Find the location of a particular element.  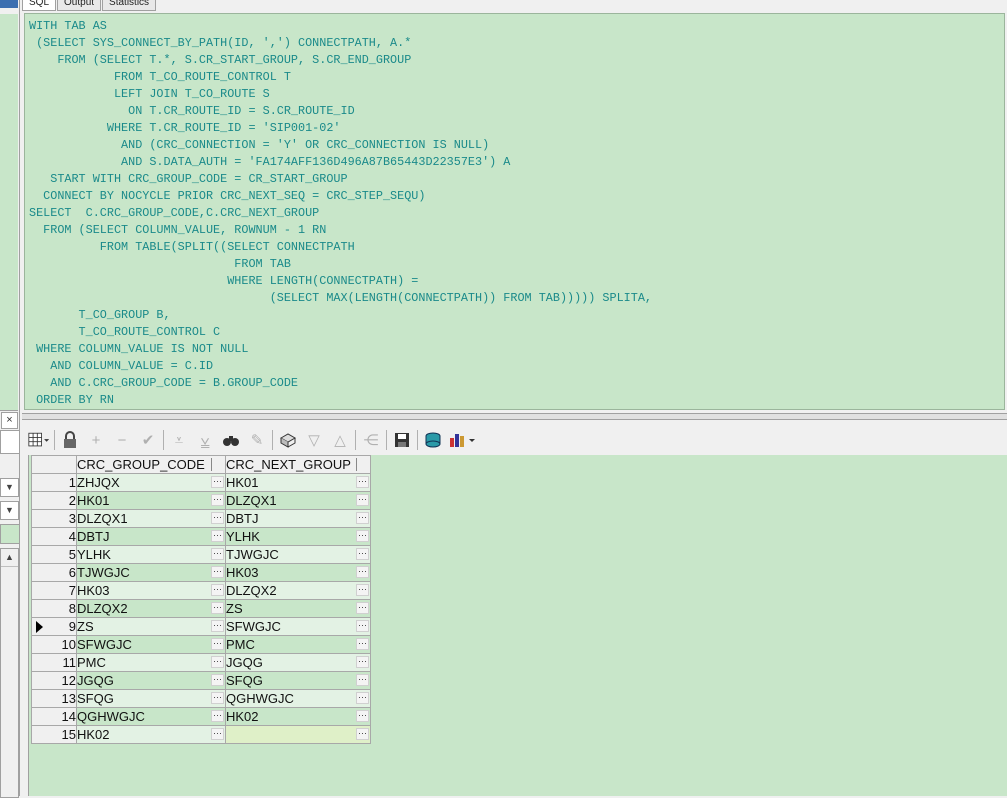

cell-crc-group-code: PMC ··· is located at coordinates (151, 662).